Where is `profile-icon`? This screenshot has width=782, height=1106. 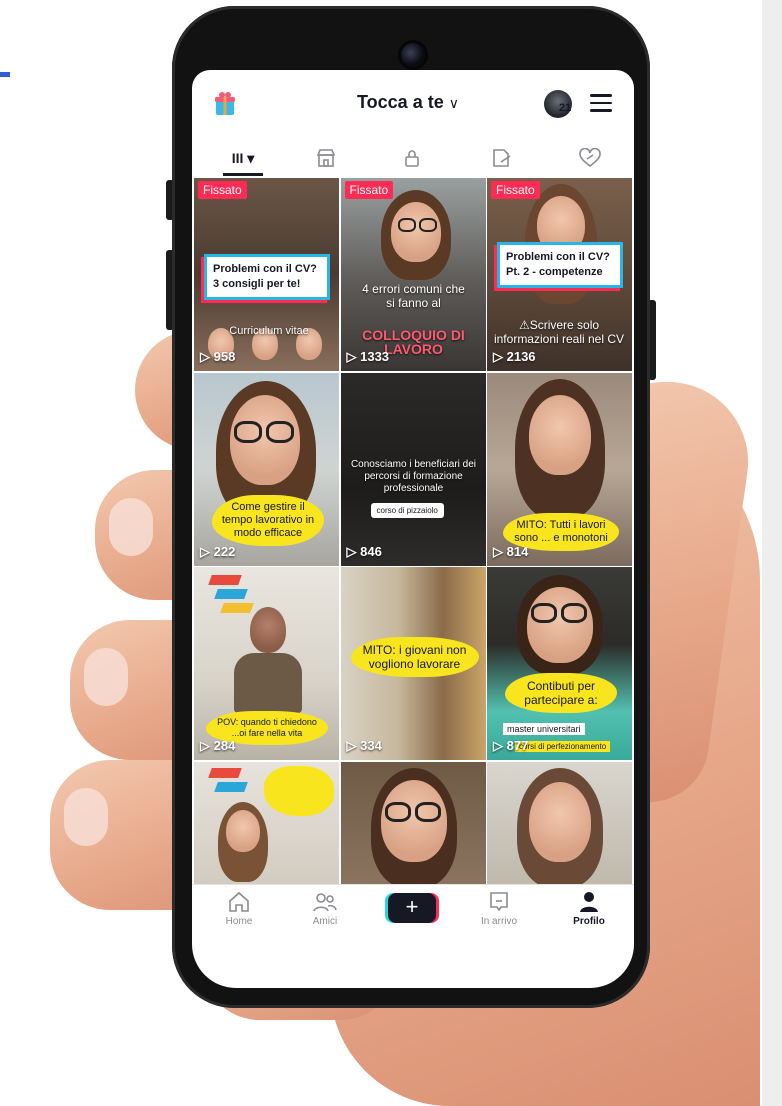
profile-icon is located at coordinates (589, 902).